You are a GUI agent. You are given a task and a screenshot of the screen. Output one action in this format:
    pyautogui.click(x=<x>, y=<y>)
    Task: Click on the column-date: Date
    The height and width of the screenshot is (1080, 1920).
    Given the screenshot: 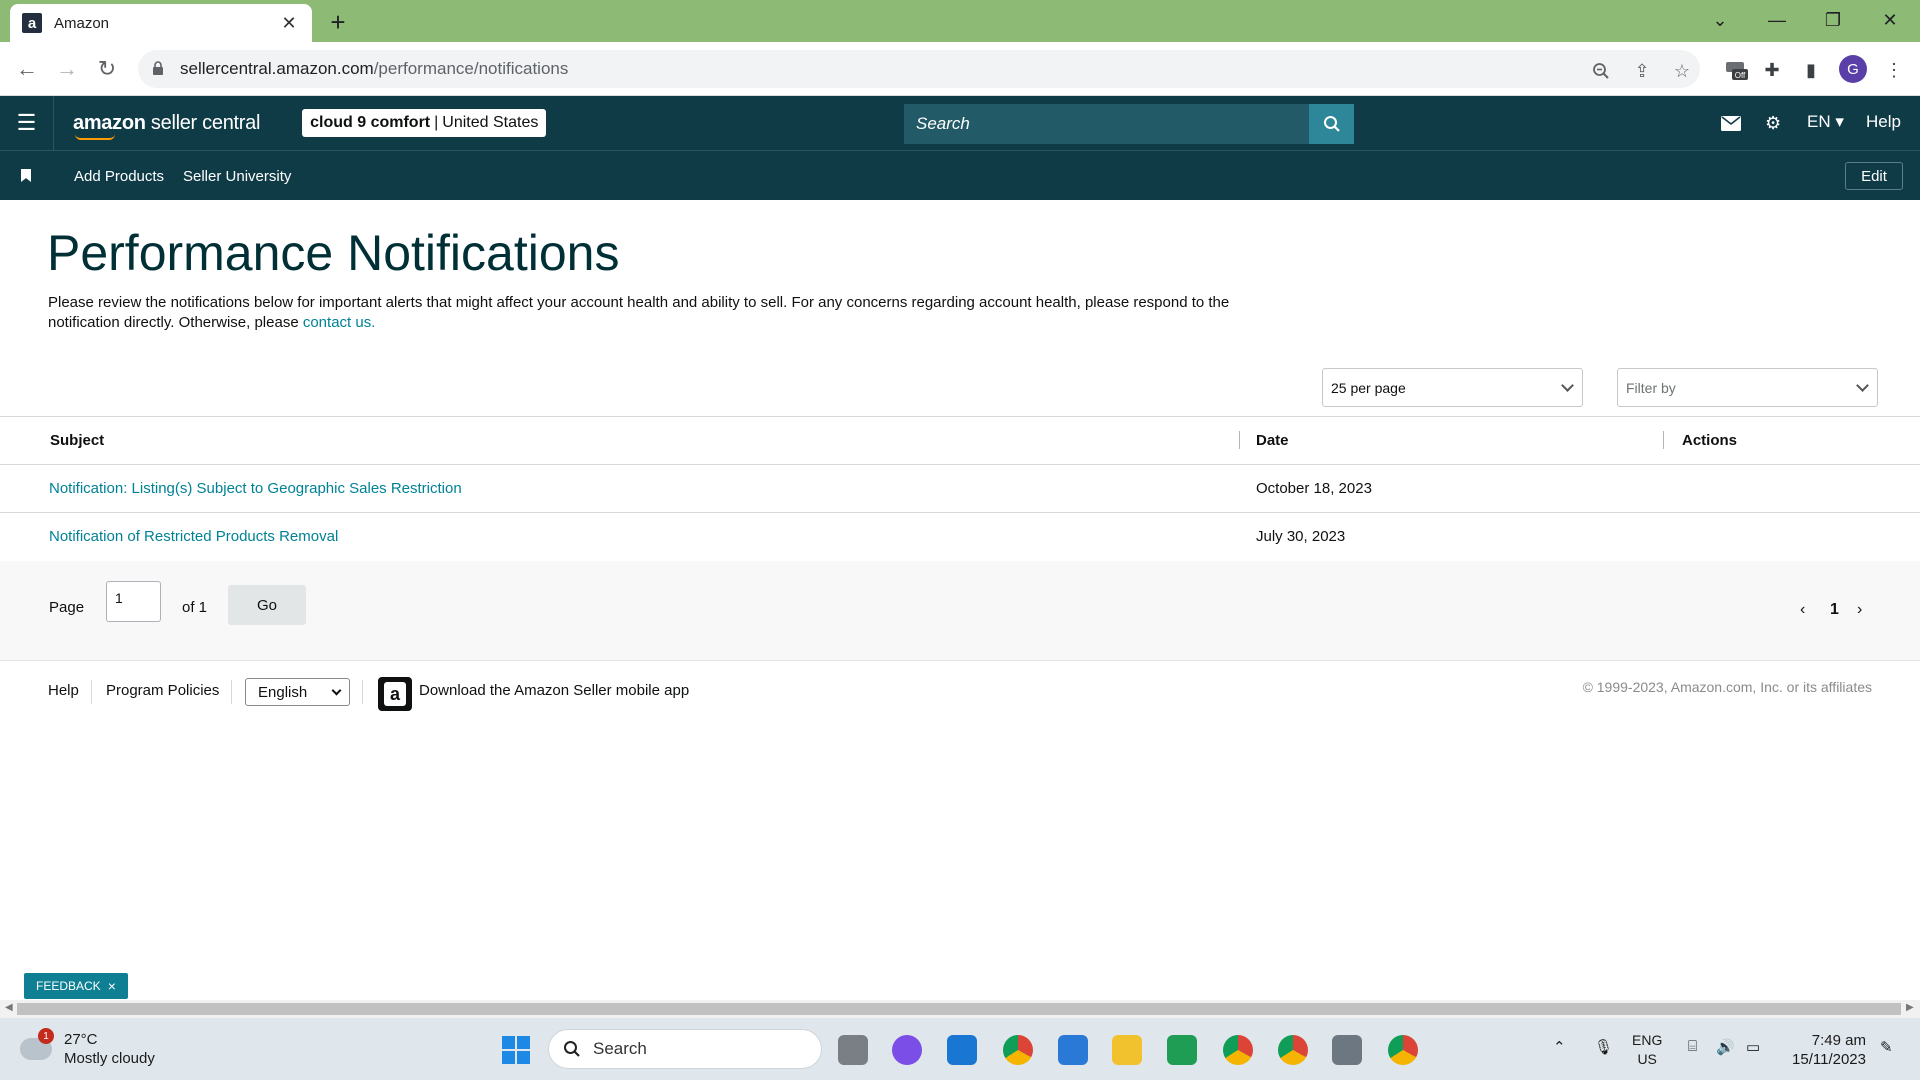 What is the action you would take?
    pyautogui.click(x=1272, y=440)
    